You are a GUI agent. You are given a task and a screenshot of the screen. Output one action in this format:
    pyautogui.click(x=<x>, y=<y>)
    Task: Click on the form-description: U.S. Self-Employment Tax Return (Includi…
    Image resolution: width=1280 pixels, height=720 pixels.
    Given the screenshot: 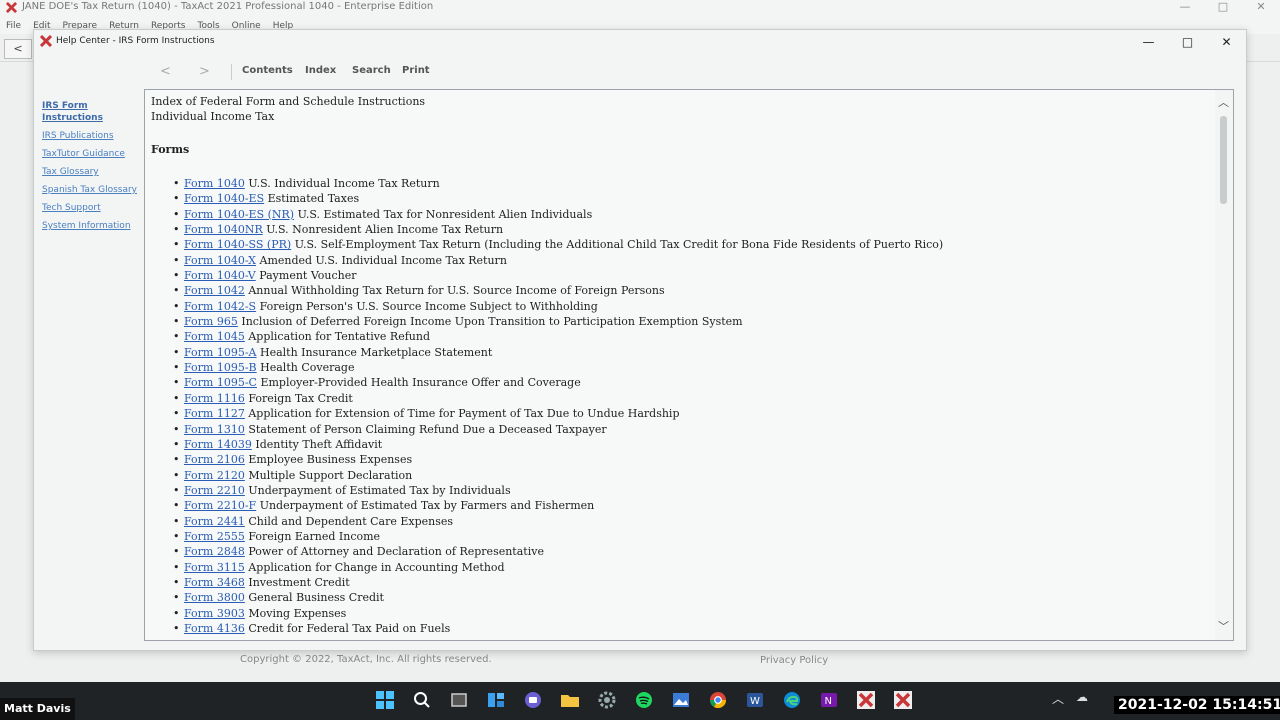 What is the action you would take?
    pyautogui.click(x=619, y=245)
    